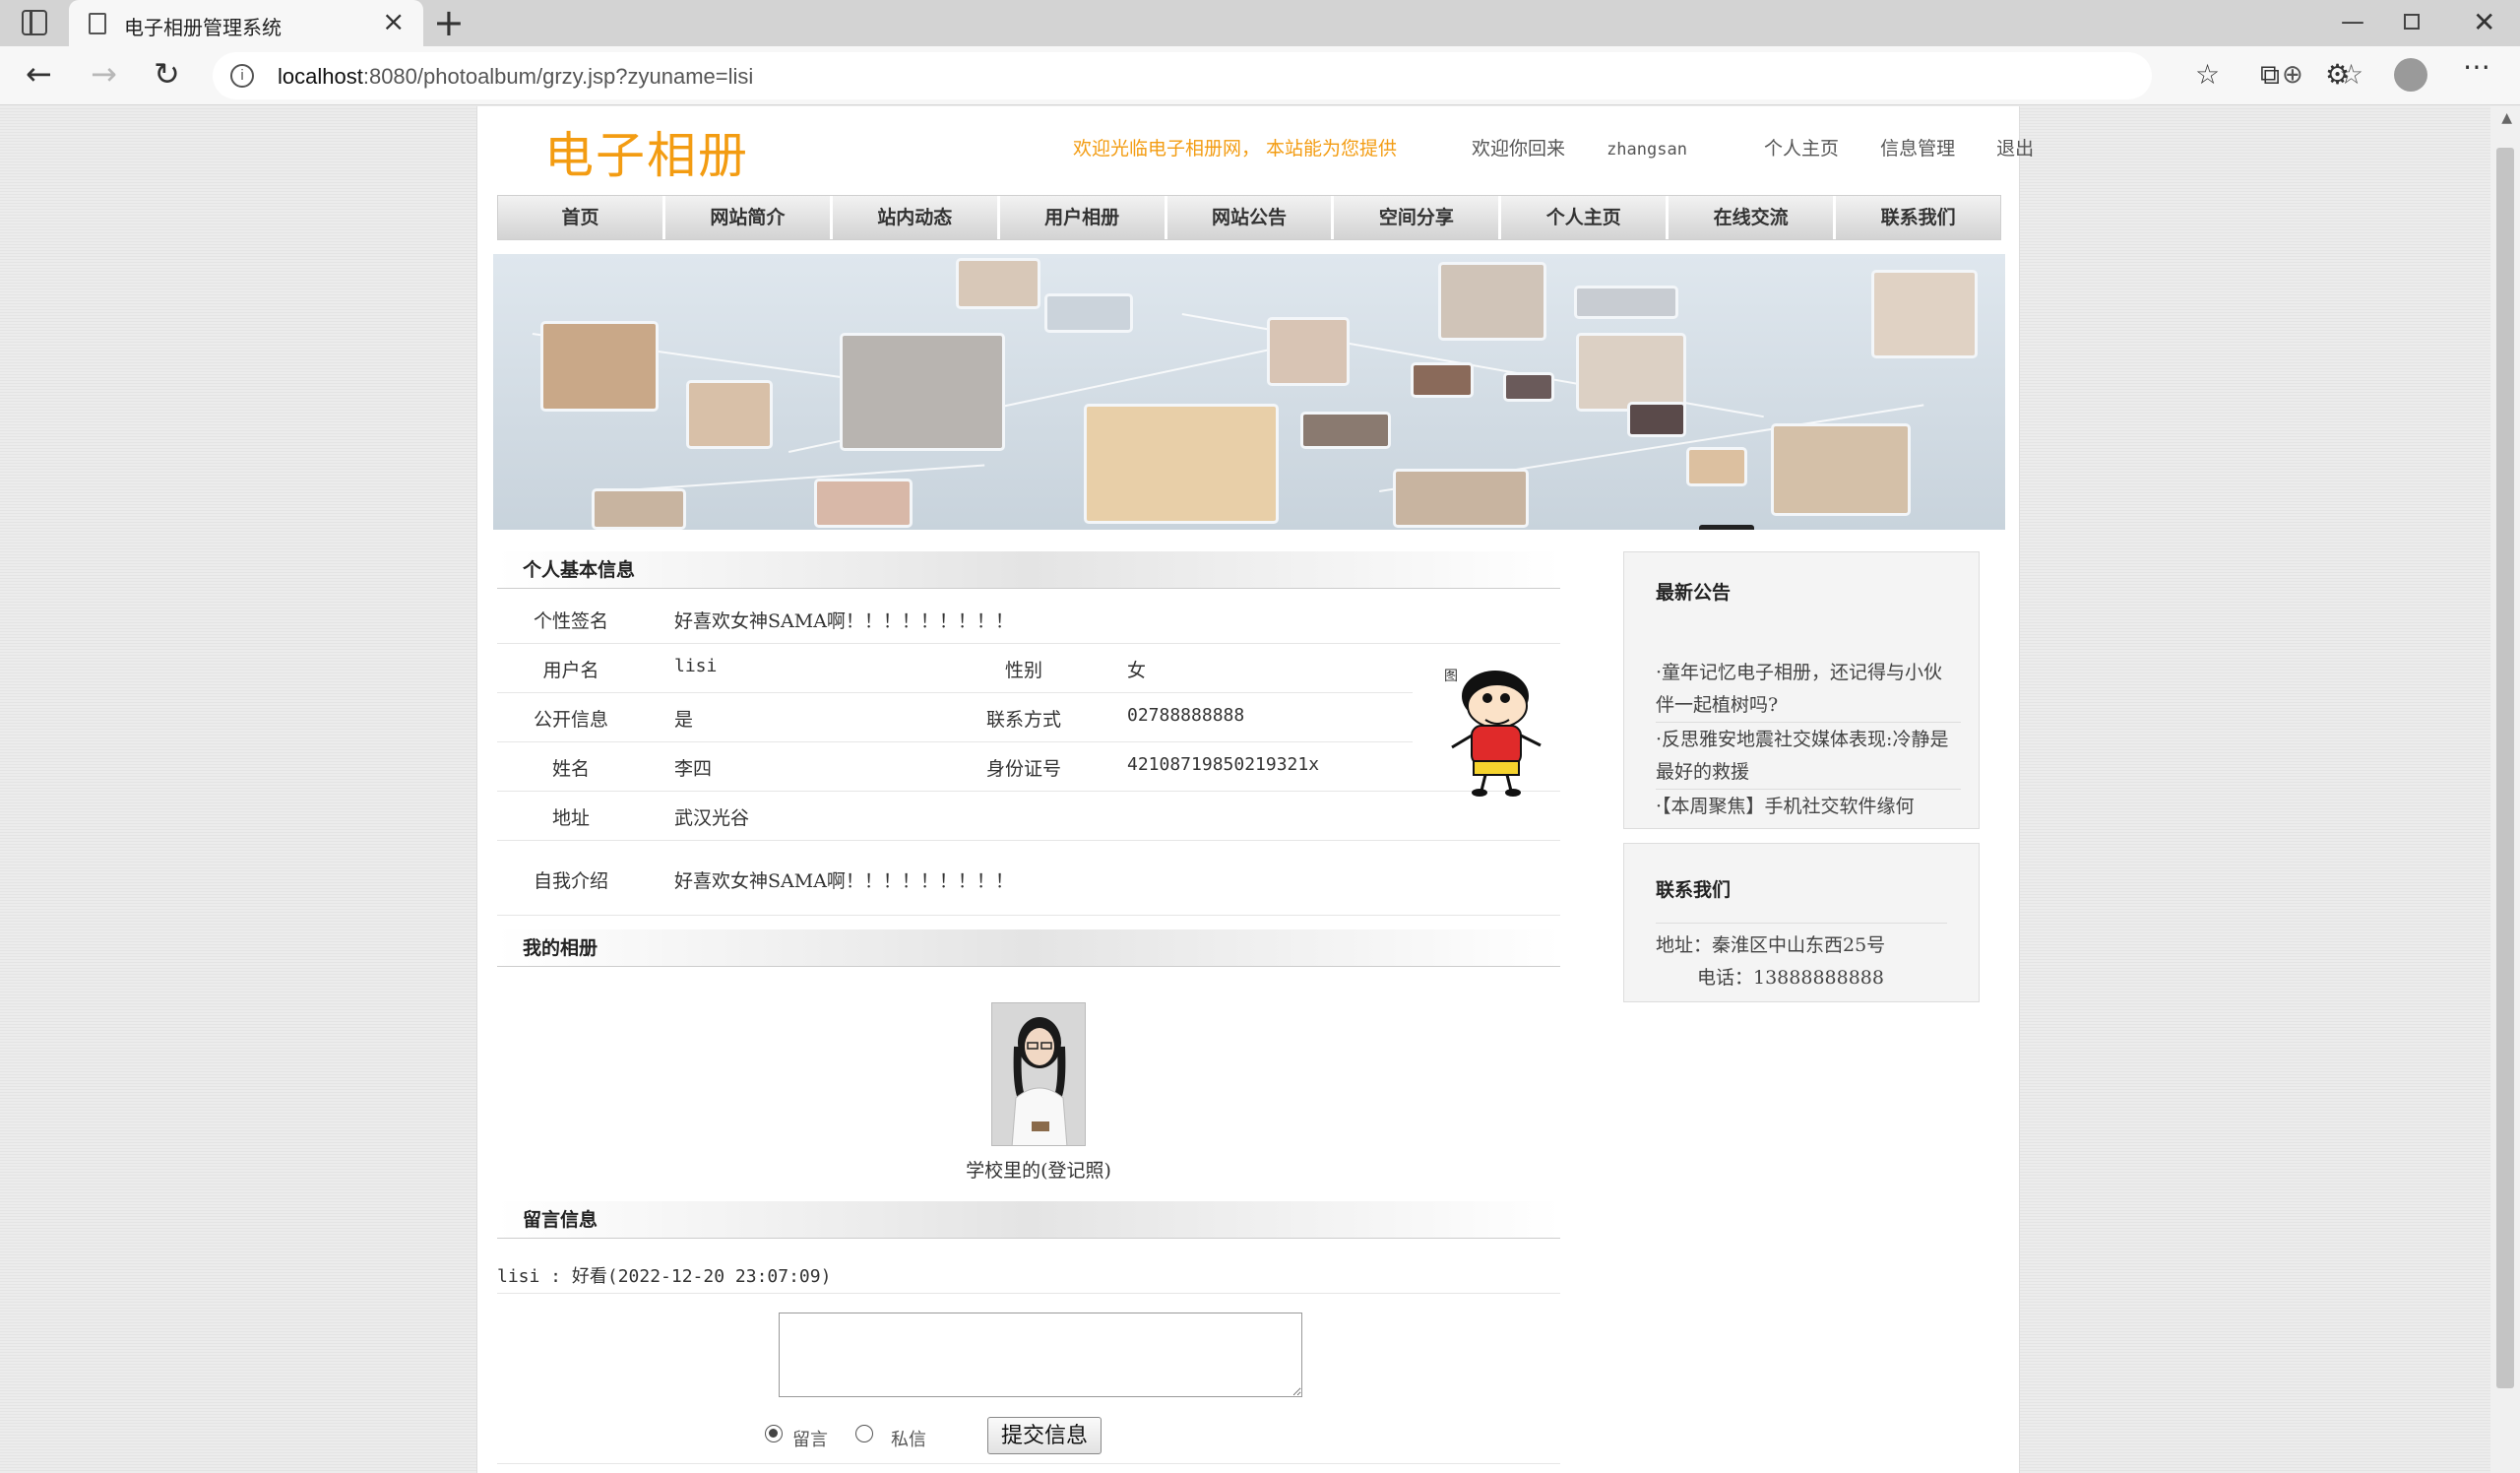 The width and height of the screenshot is (2520, 1473). Describe the element at coordinates (1038, 1074) in the screenshot. I see `album-photo` at that location.